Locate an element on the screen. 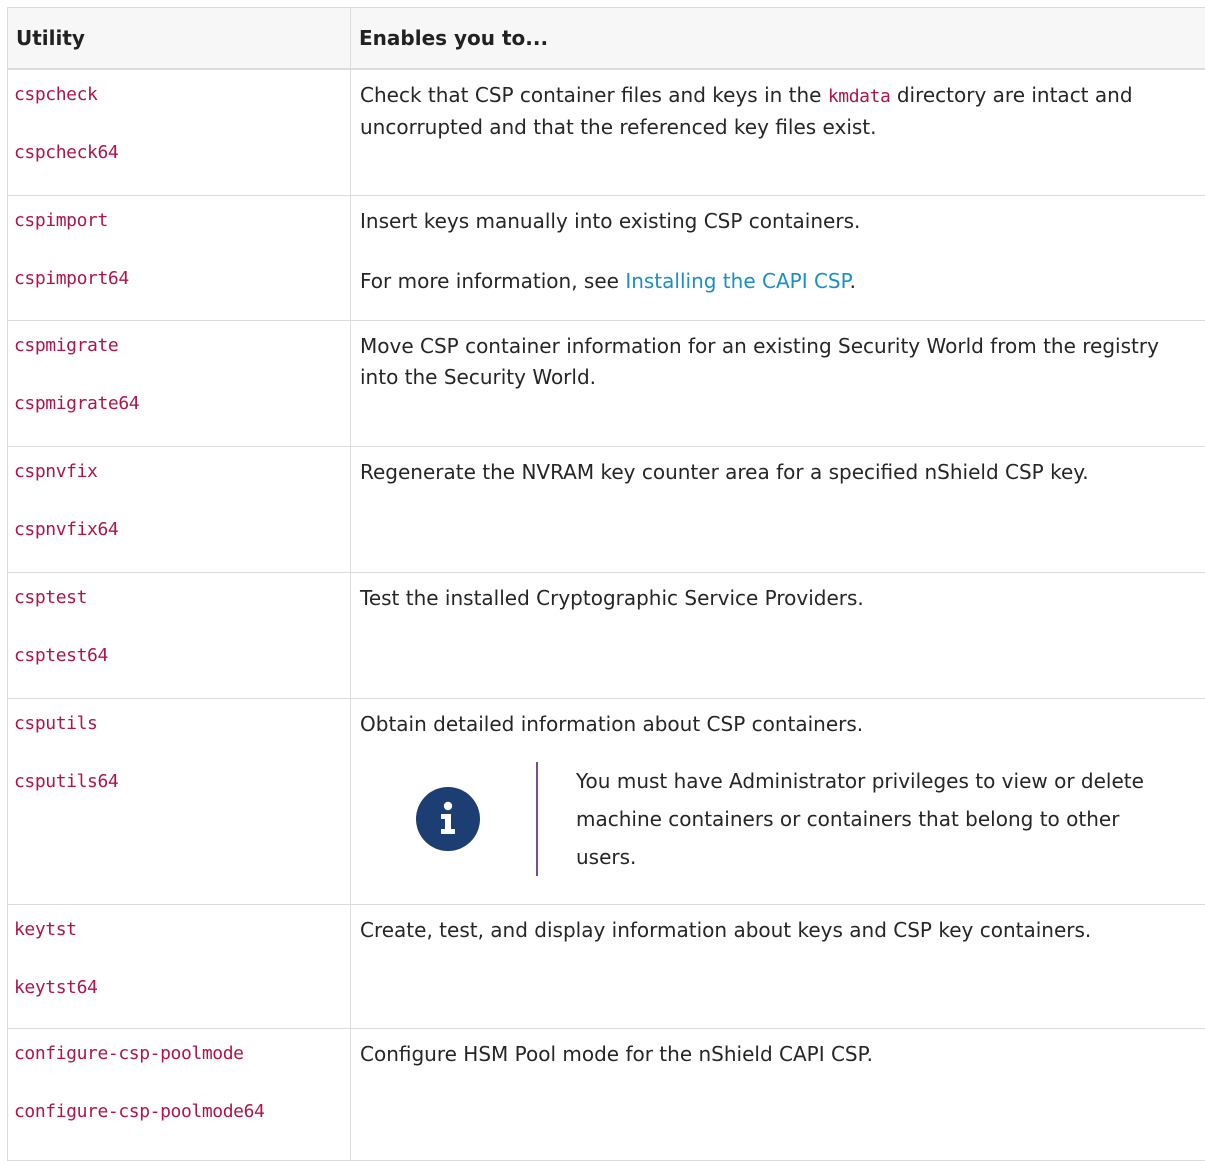 The width and height of the screenshot is (1205, 1161). note-icon-wrap is located at coordinates (448, 819).